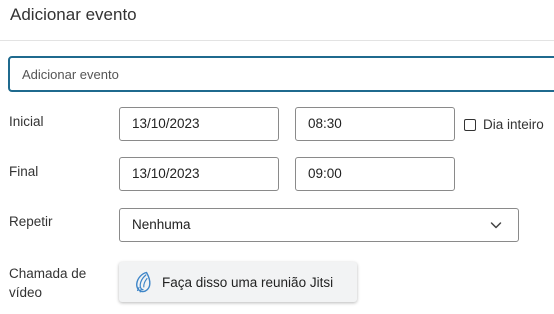 This screenshot has width=554, height=314. Describe the element at coordinates (31, 221) in the screenshot. I see `repeat-label: Repetir` at that location.